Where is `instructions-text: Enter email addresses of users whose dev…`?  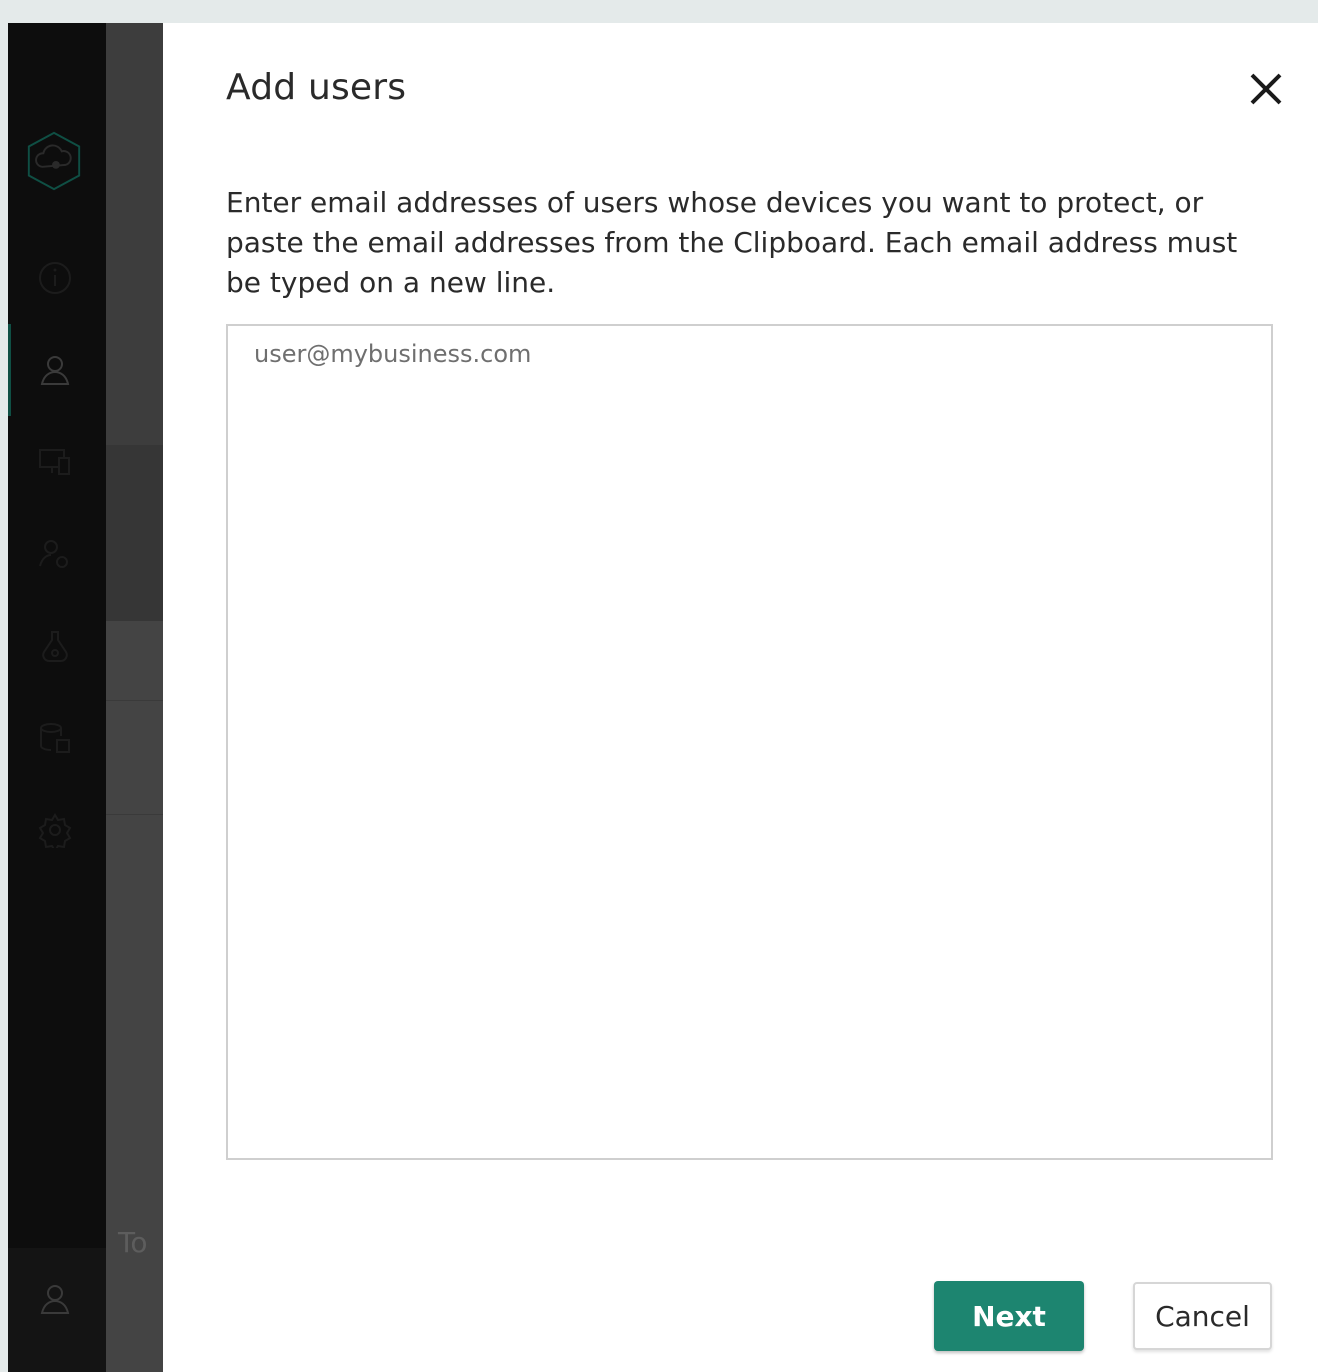 instructions-text: Enter email addresses of users whose dev… is located at coordinates (732, 242).